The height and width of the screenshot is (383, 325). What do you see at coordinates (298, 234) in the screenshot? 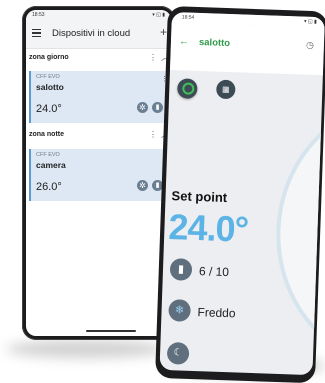
I see `thermostat-dial` at bounding box center [298, 234].